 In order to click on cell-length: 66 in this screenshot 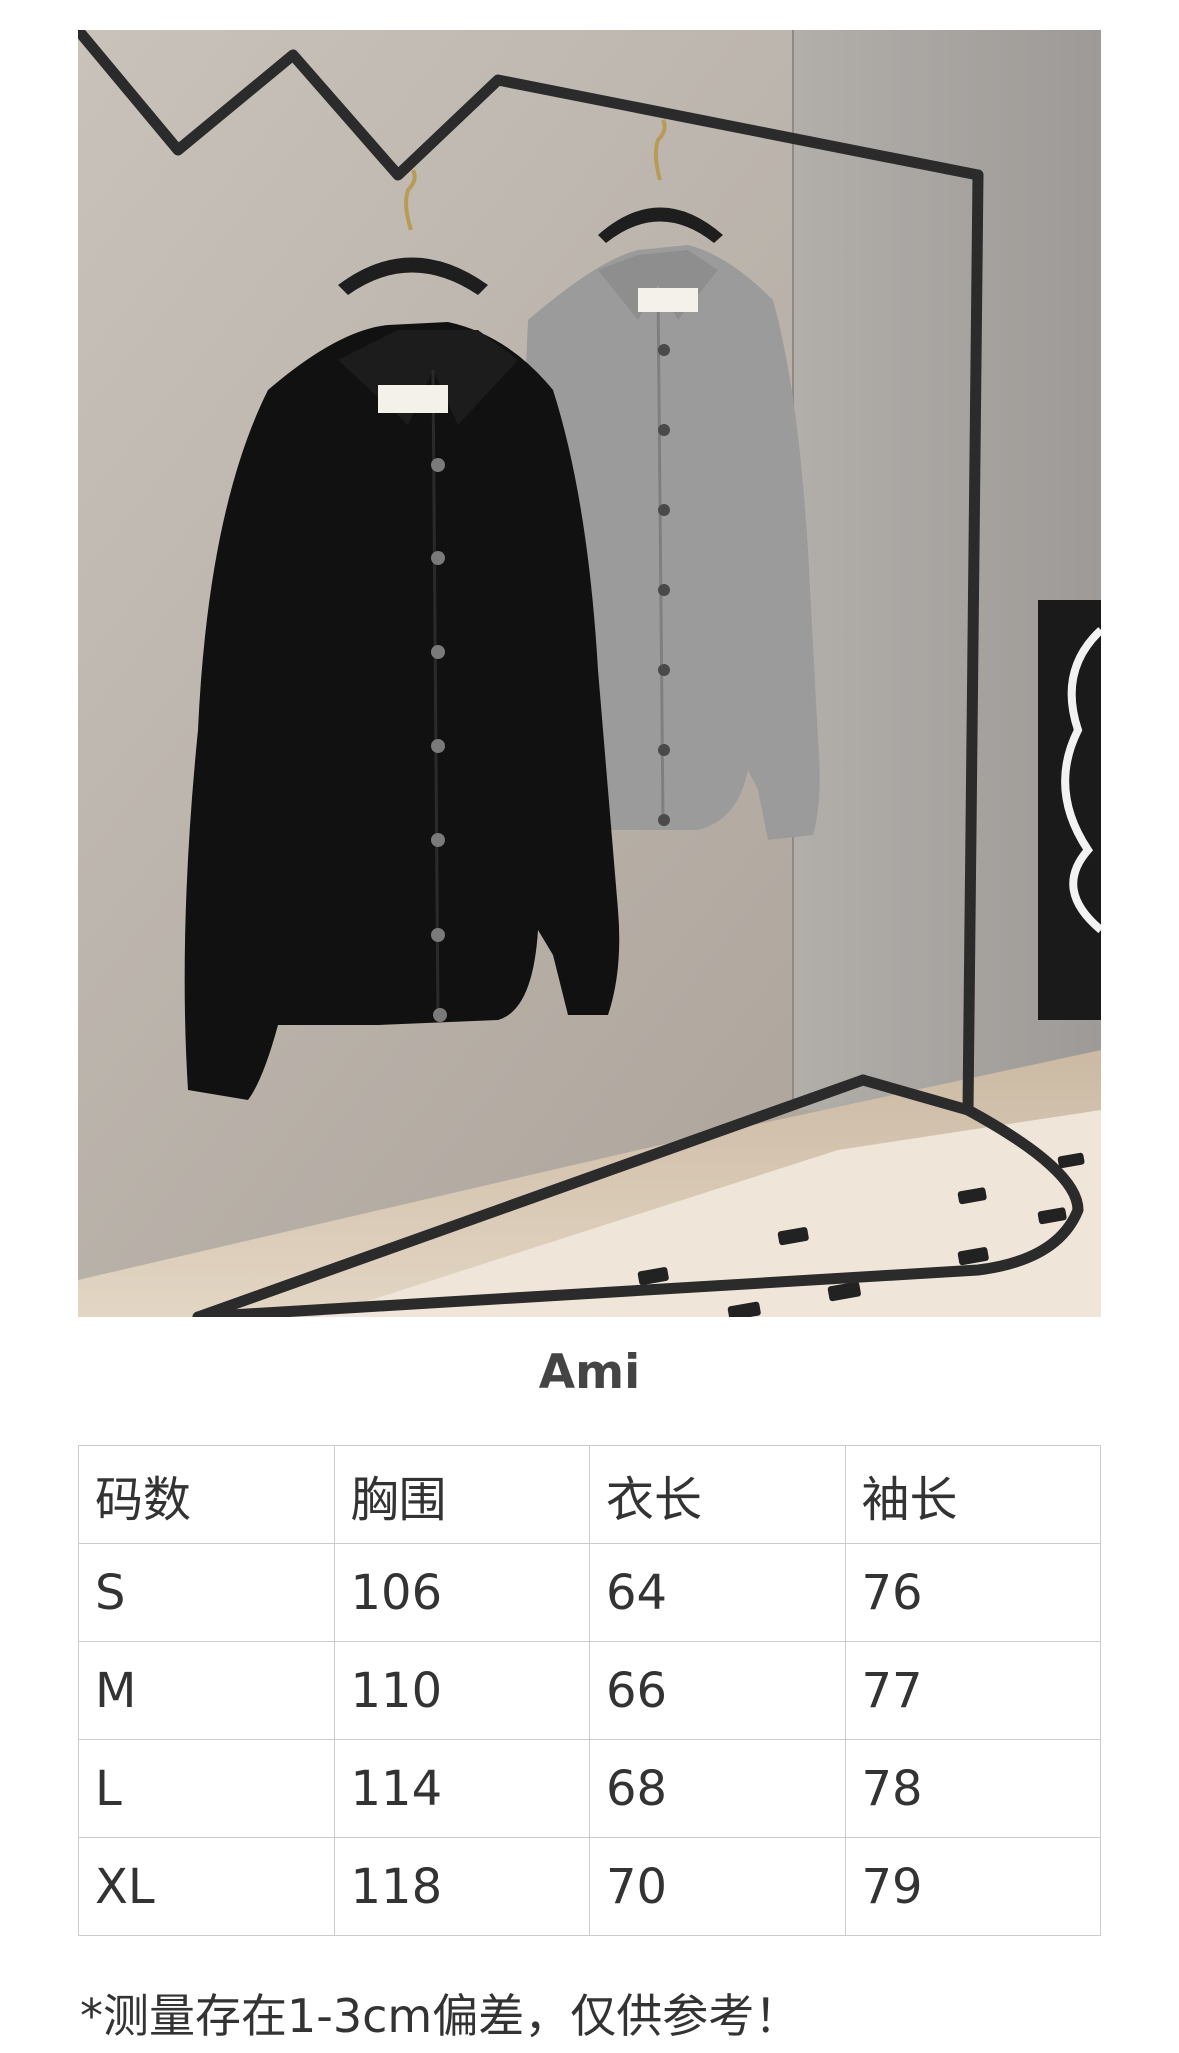, I will do `click(717, 1690)`.